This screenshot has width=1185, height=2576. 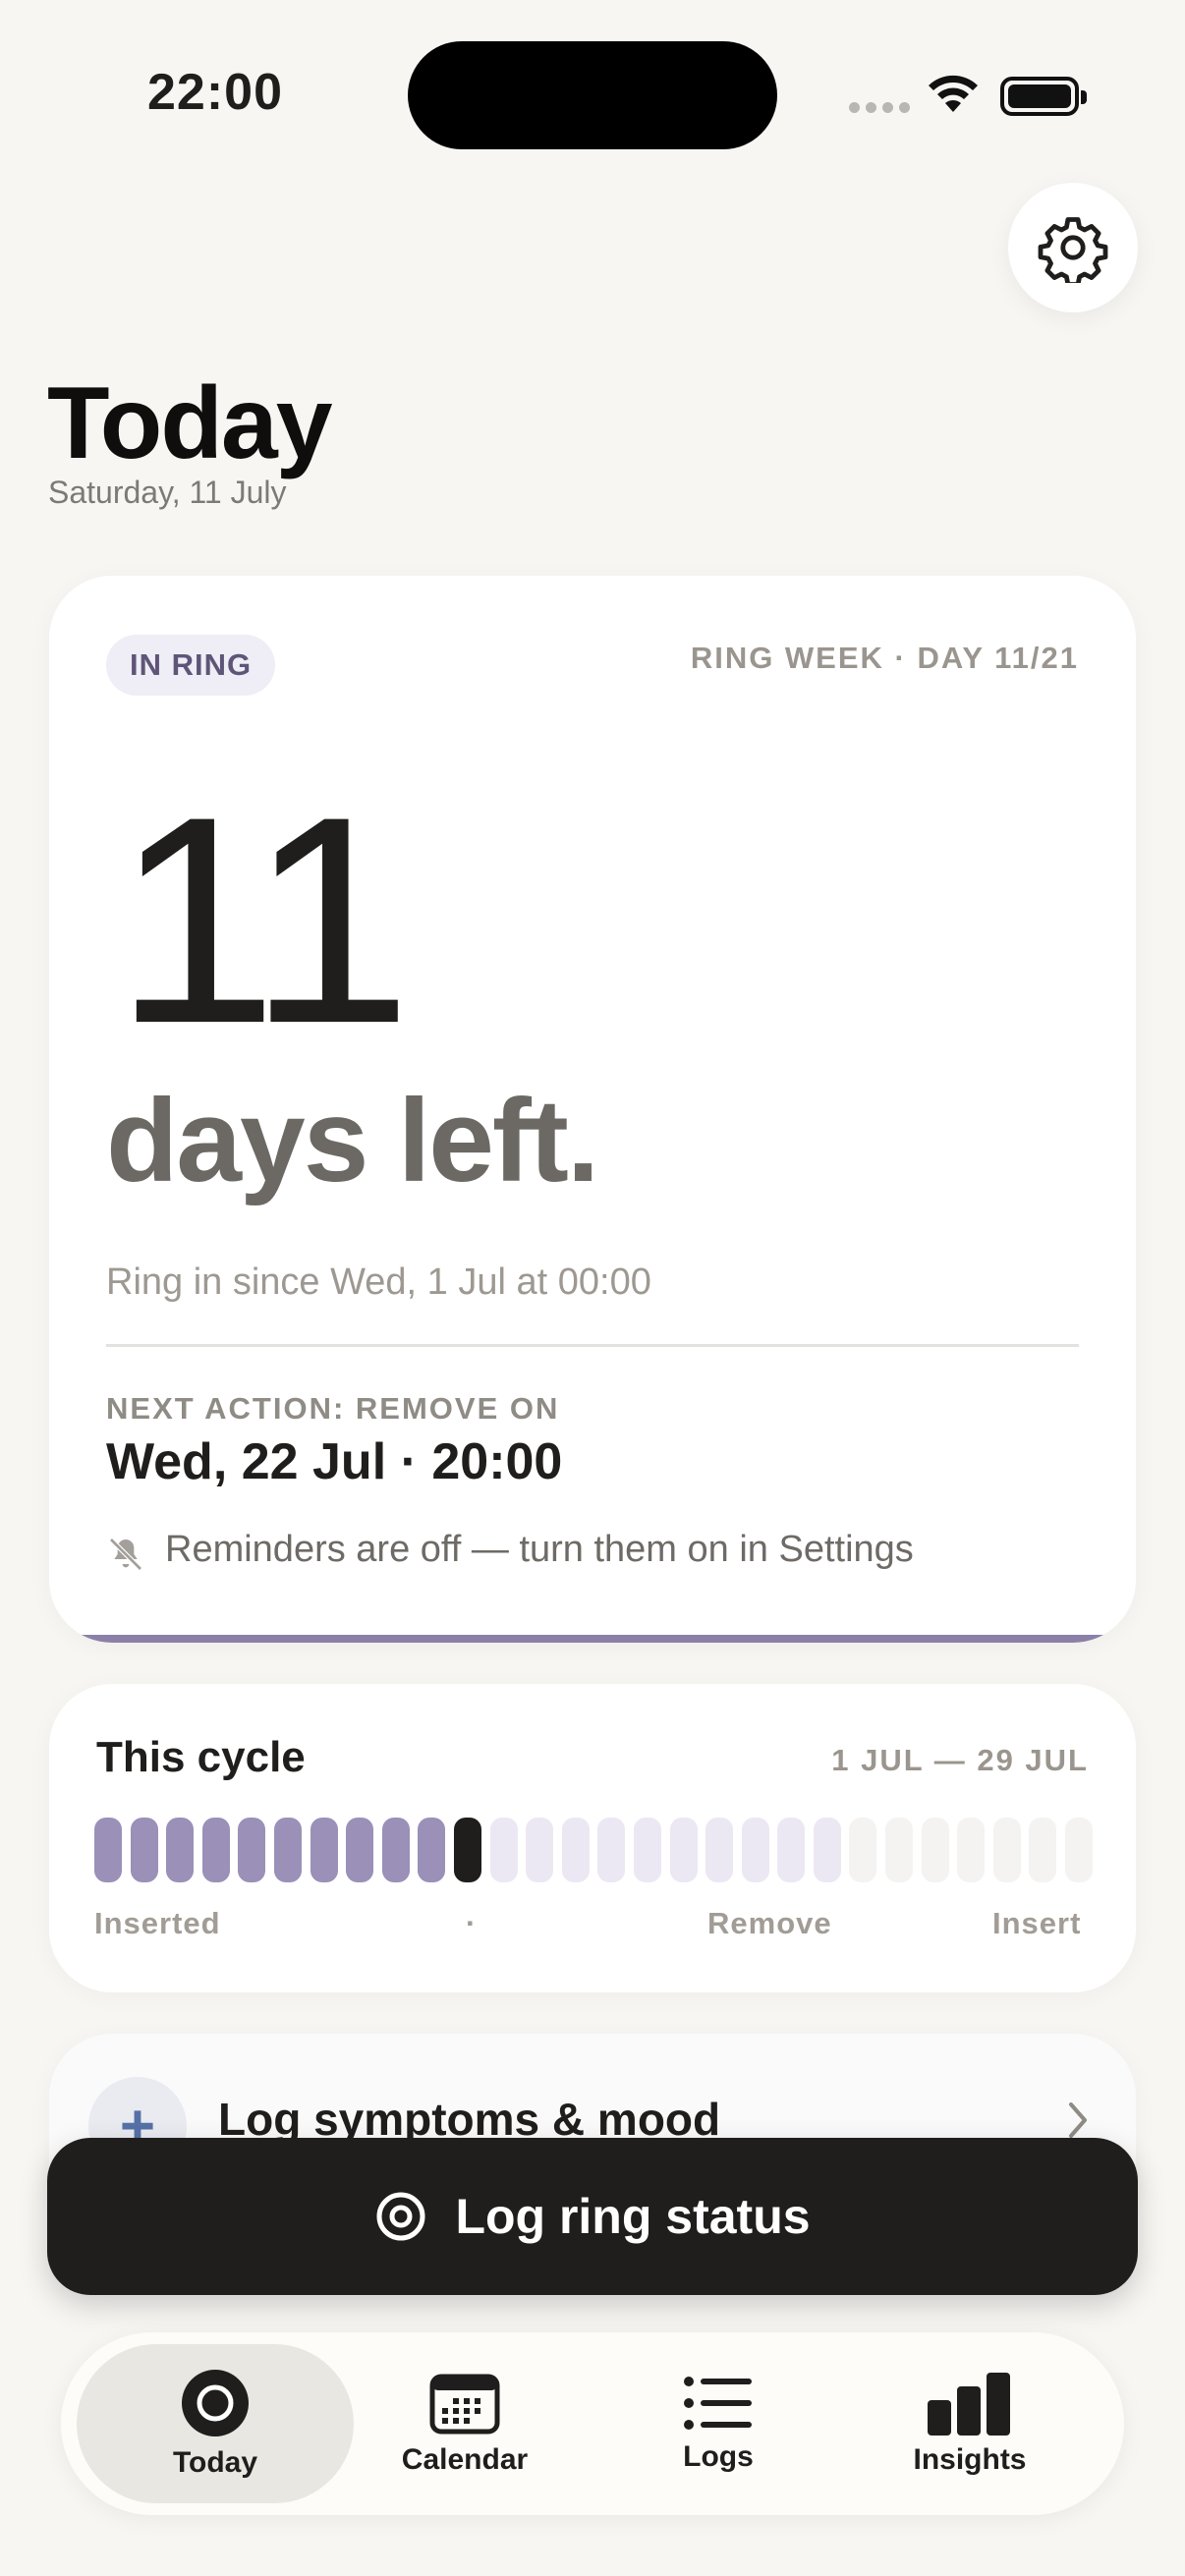 I want to click on next-action-value: Wed, 22 Jul · 20:00, so click(x=335, y=1461).